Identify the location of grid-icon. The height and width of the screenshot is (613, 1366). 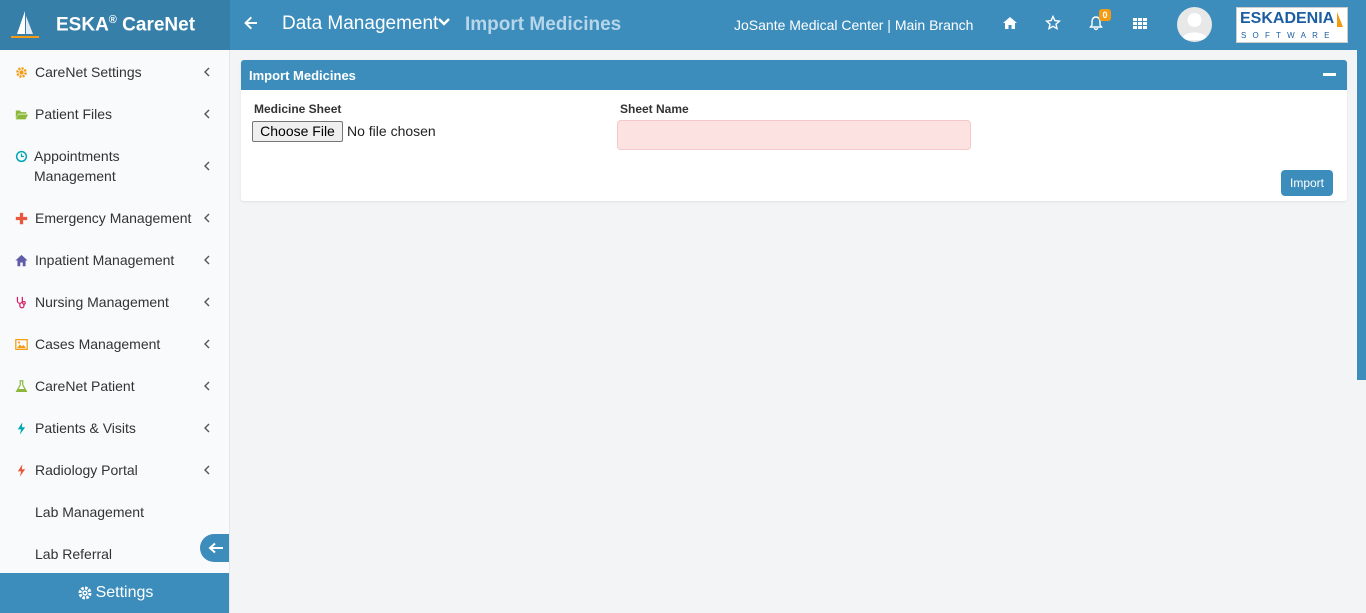
(1142, 25).